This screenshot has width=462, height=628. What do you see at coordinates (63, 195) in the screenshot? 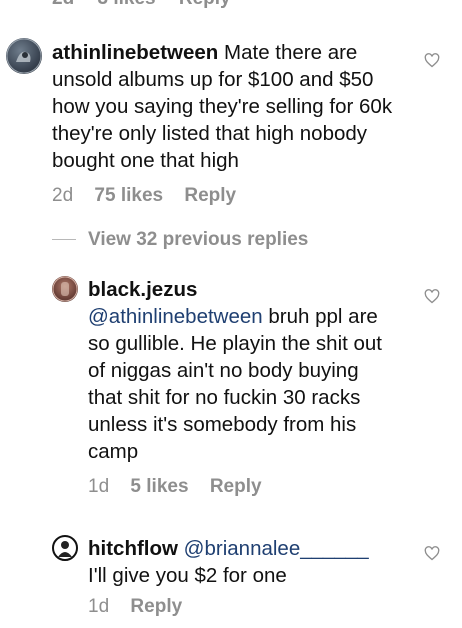
I see `comment-time: 2d` at bounding box center [63, 195].